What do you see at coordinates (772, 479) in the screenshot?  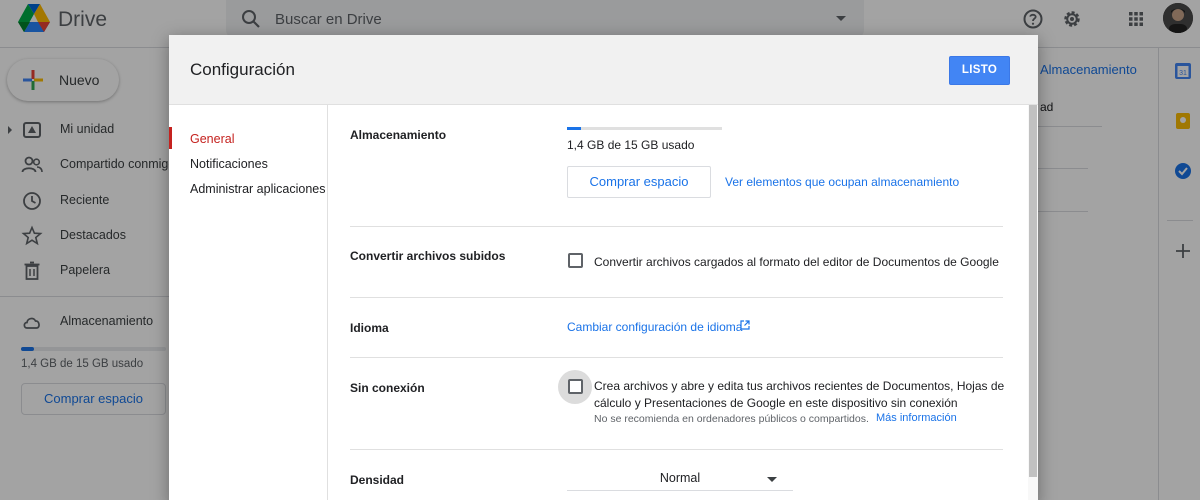 I see `dropdown-arrow-icon` at bounding box center [772, 479].